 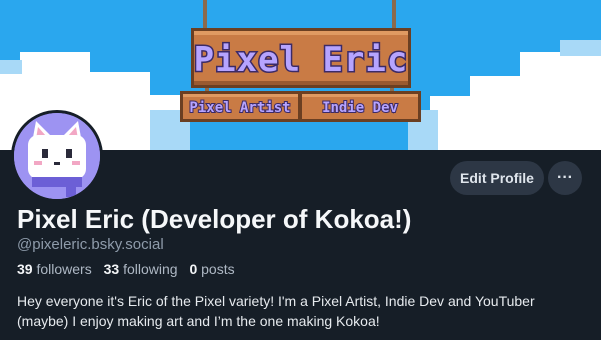 I want to click on display-name: Pixel Eric (Developer of Kokoa!), so click(x=214, y=219).